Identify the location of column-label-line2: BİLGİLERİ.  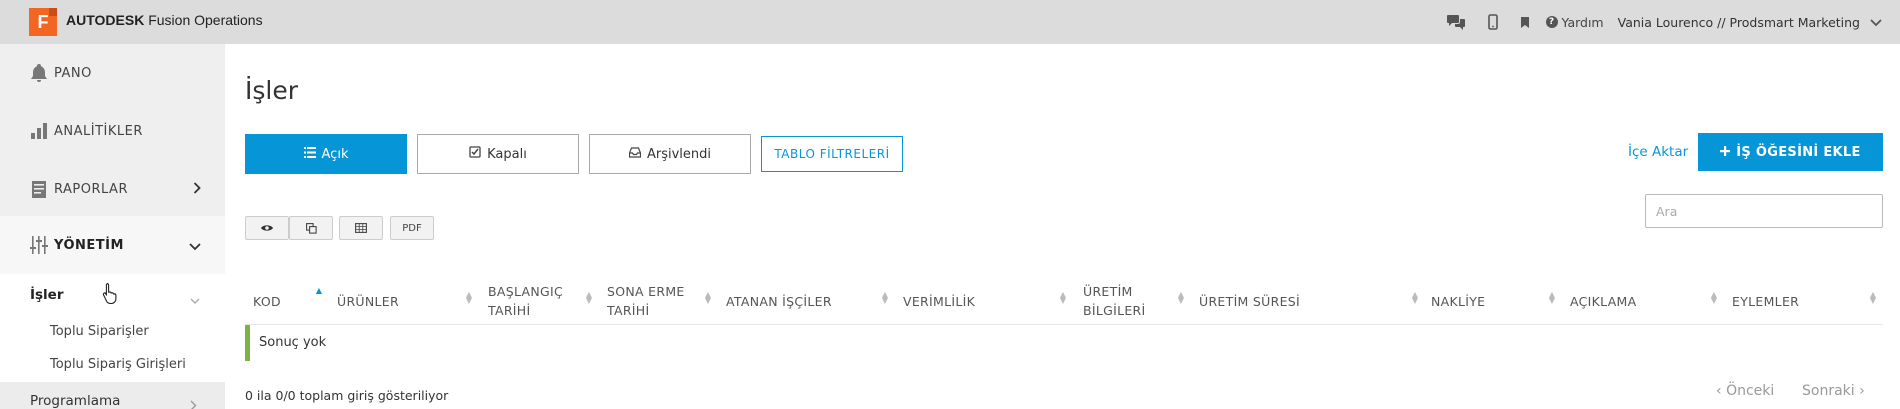
(1114, 310).